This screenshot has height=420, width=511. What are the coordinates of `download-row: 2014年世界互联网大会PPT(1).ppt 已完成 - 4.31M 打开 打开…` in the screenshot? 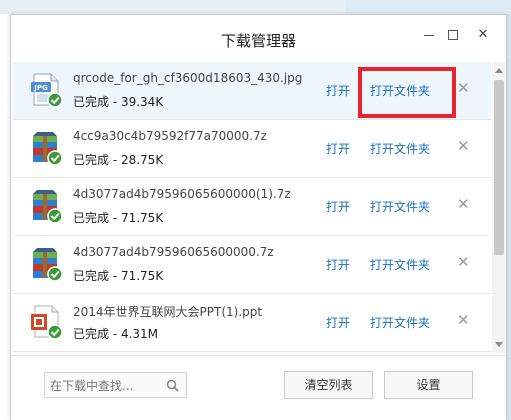 It's located at (252, 323).